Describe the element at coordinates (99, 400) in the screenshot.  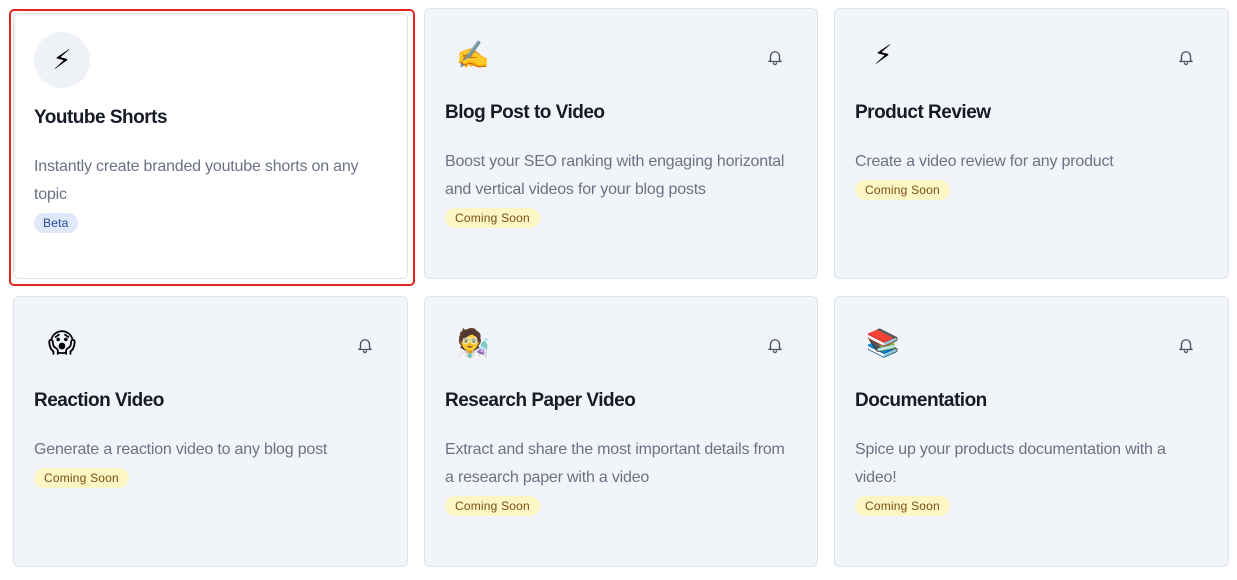
I see `card-title: Reaction Video` at that location.